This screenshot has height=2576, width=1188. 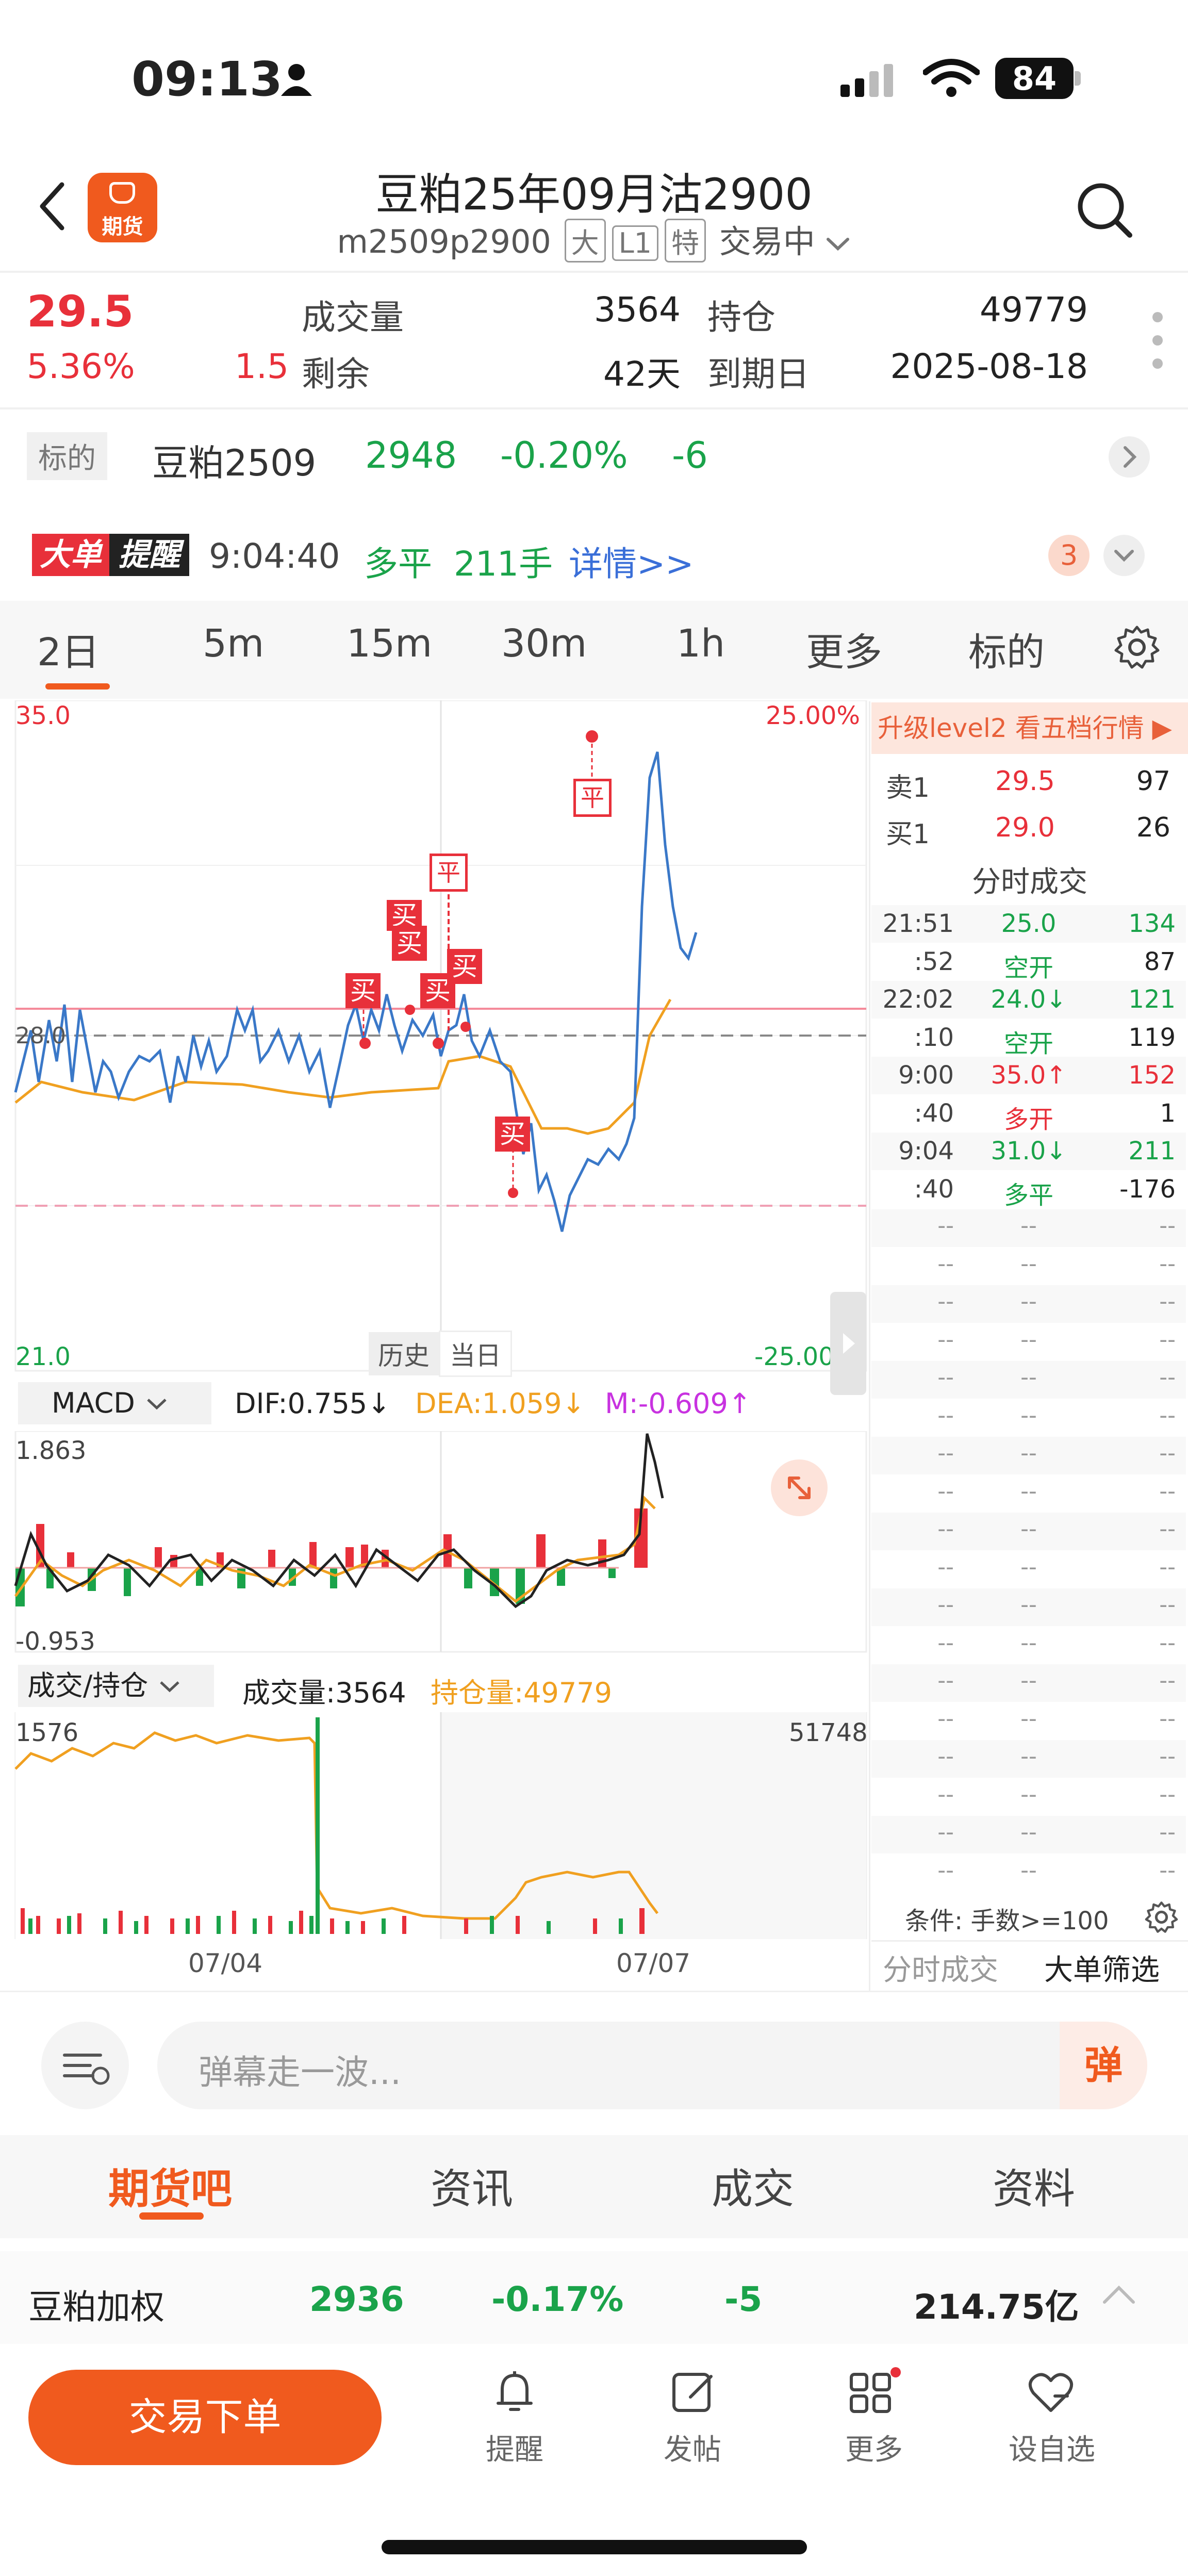 I want to click on nav-watchlist-label: 设自选, so click(x=1051, y=2447).